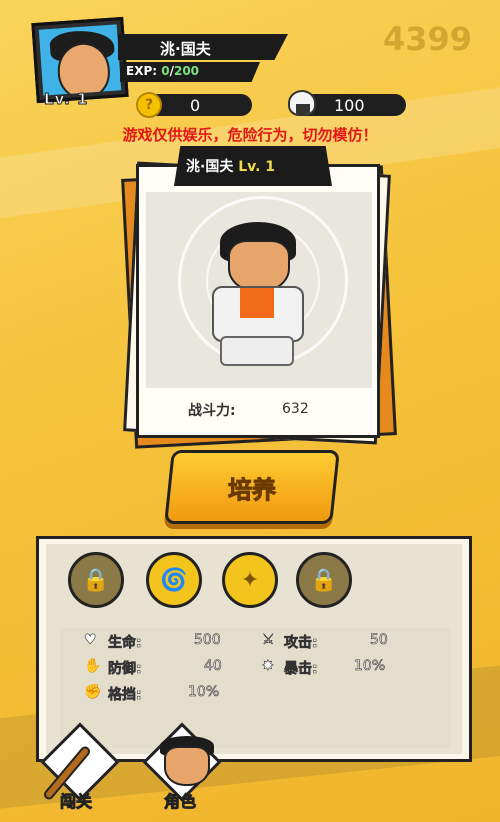 The image size is (500, 822). I want to click on coin-icon: ?, so click(149, 105).